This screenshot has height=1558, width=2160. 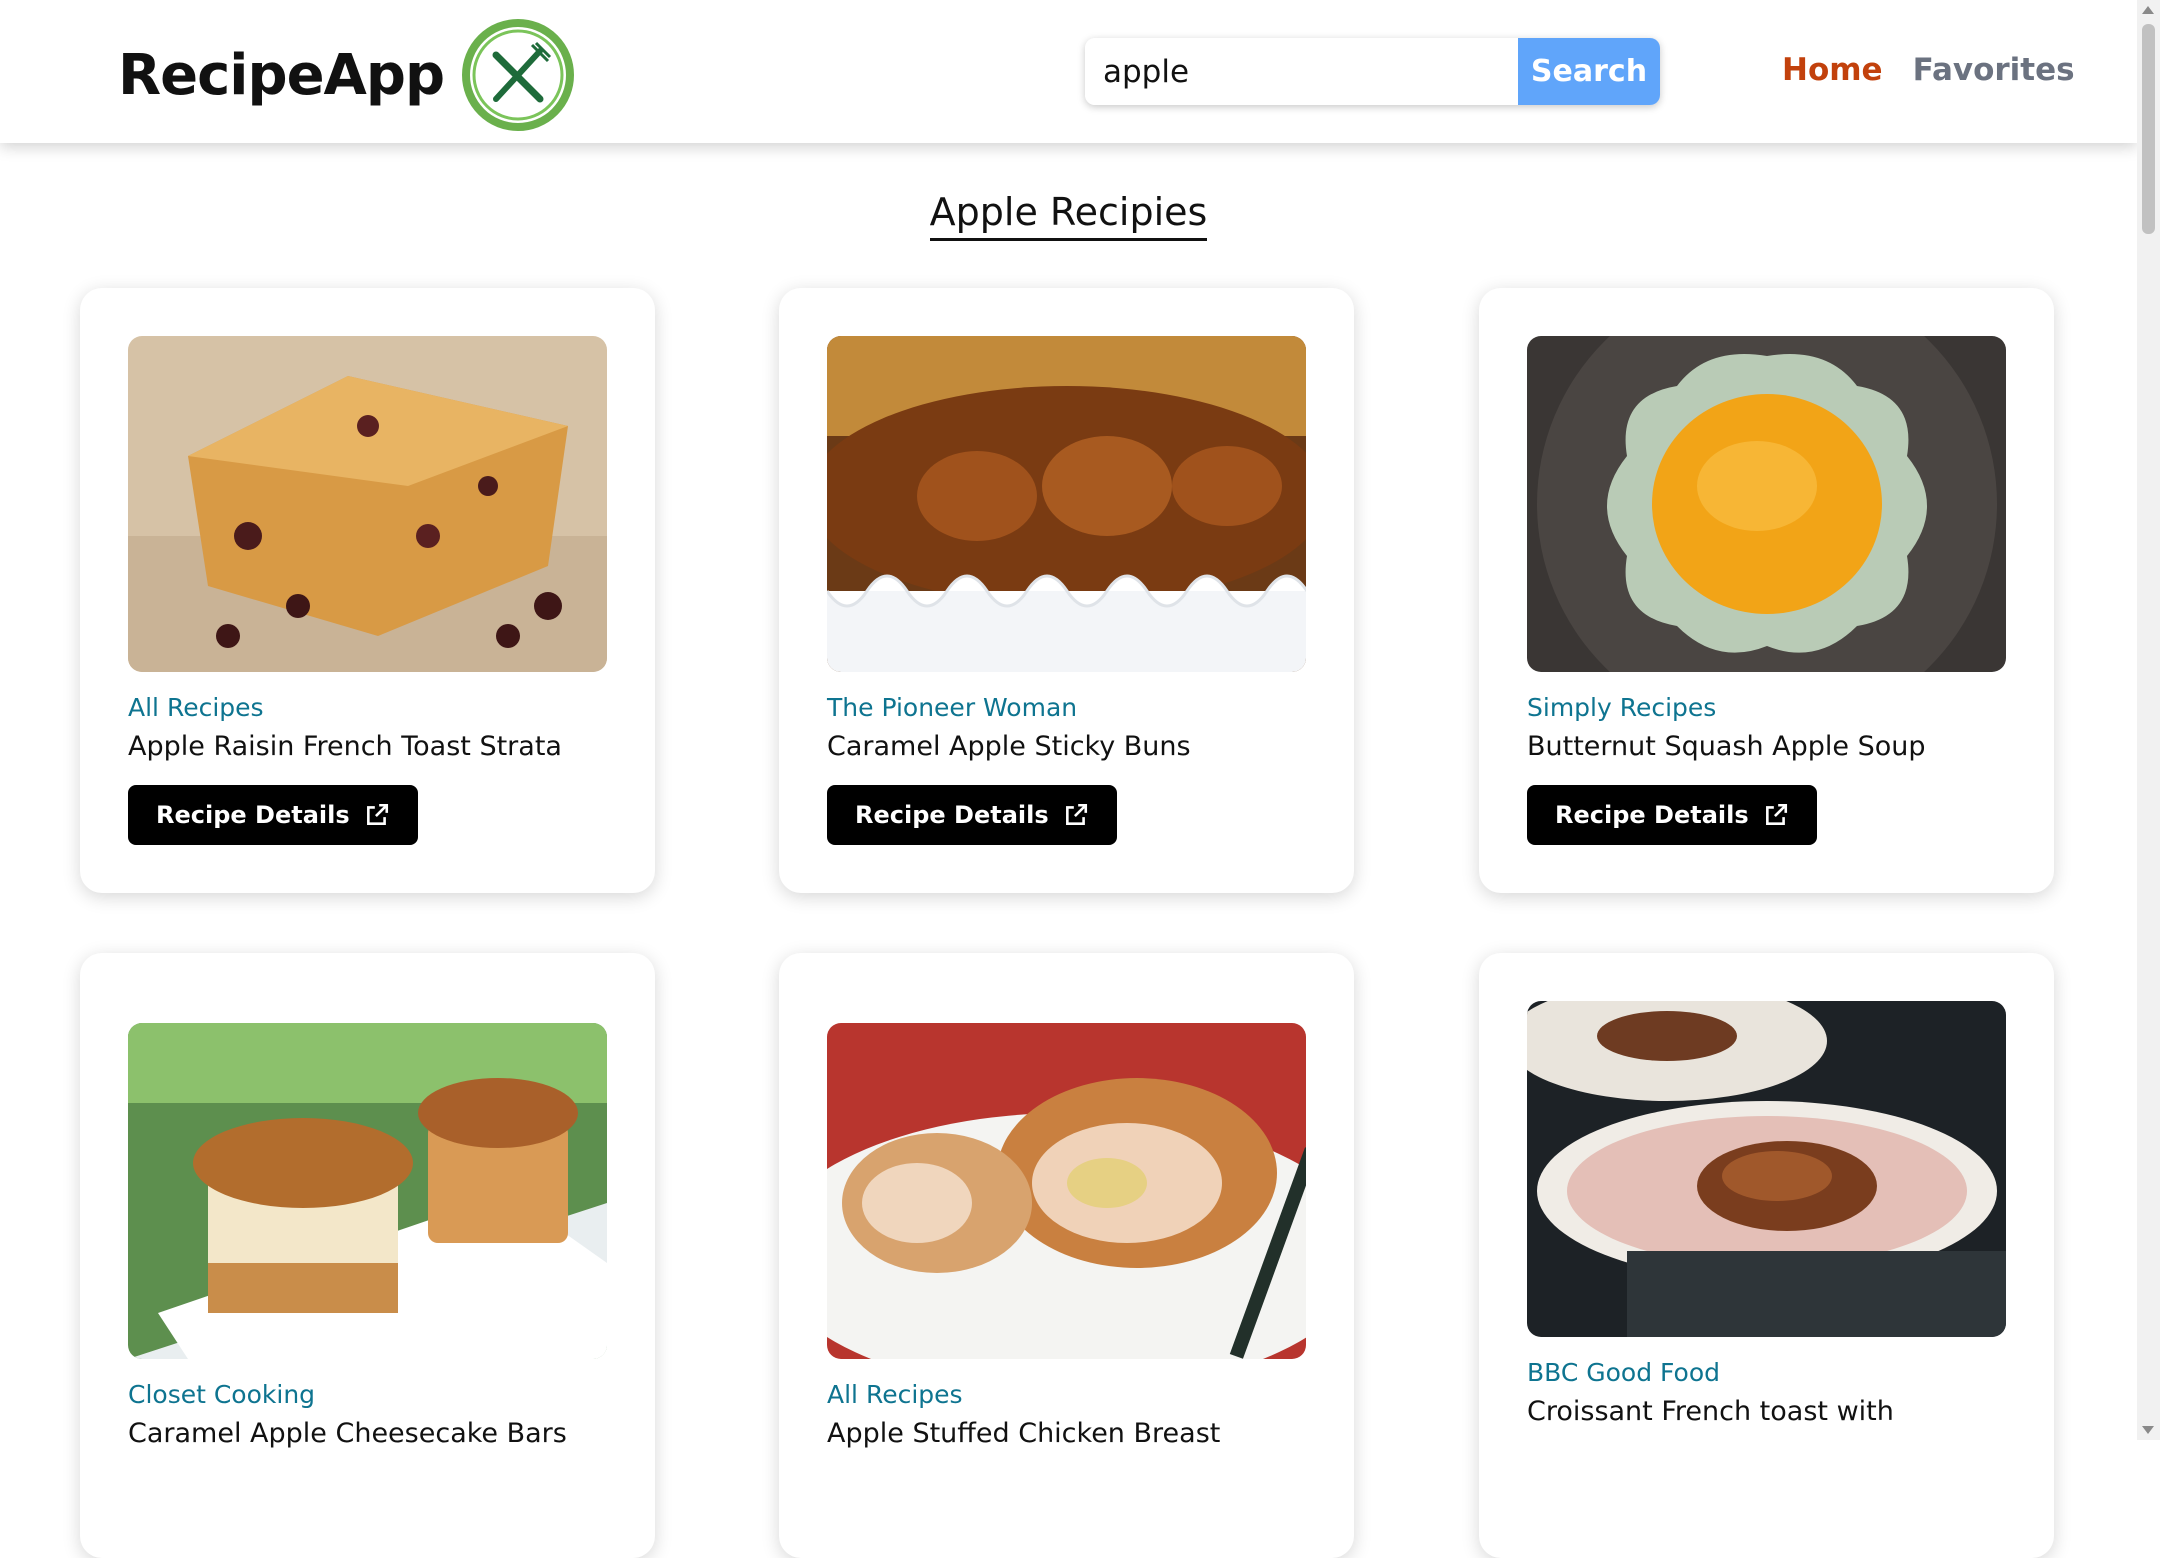 I want to click on main-nav: Home Favorites, so click(x=1928, y=70).